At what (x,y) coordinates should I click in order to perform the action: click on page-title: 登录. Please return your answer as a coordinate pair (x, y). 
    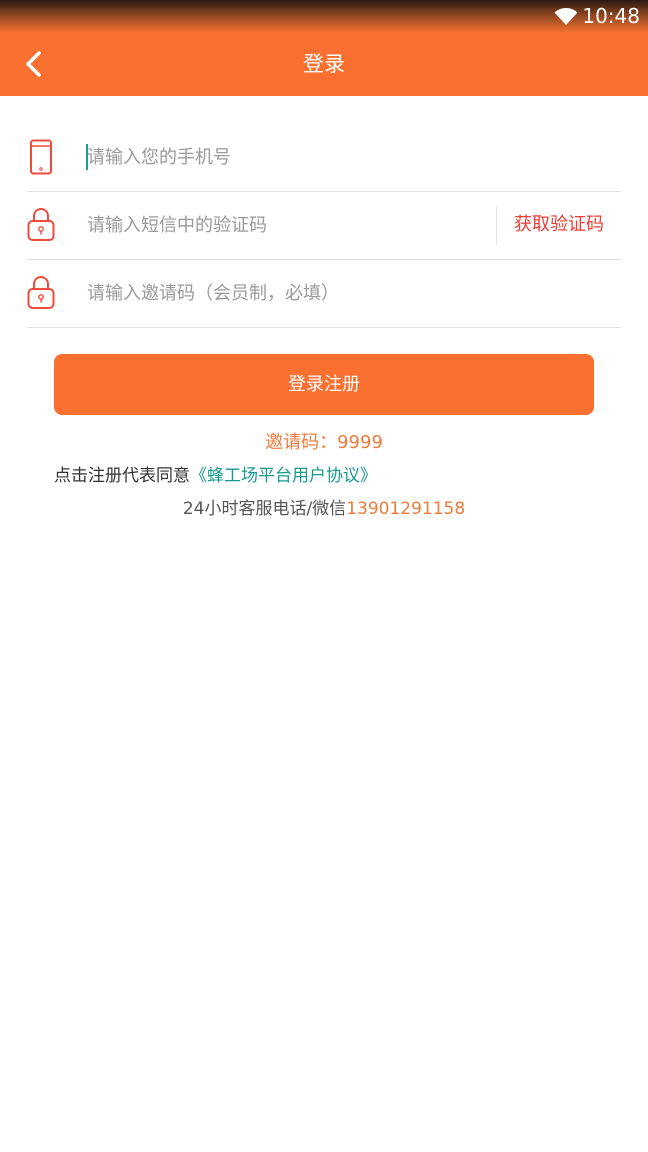
    Looking at the image, I should click on (324, 64).